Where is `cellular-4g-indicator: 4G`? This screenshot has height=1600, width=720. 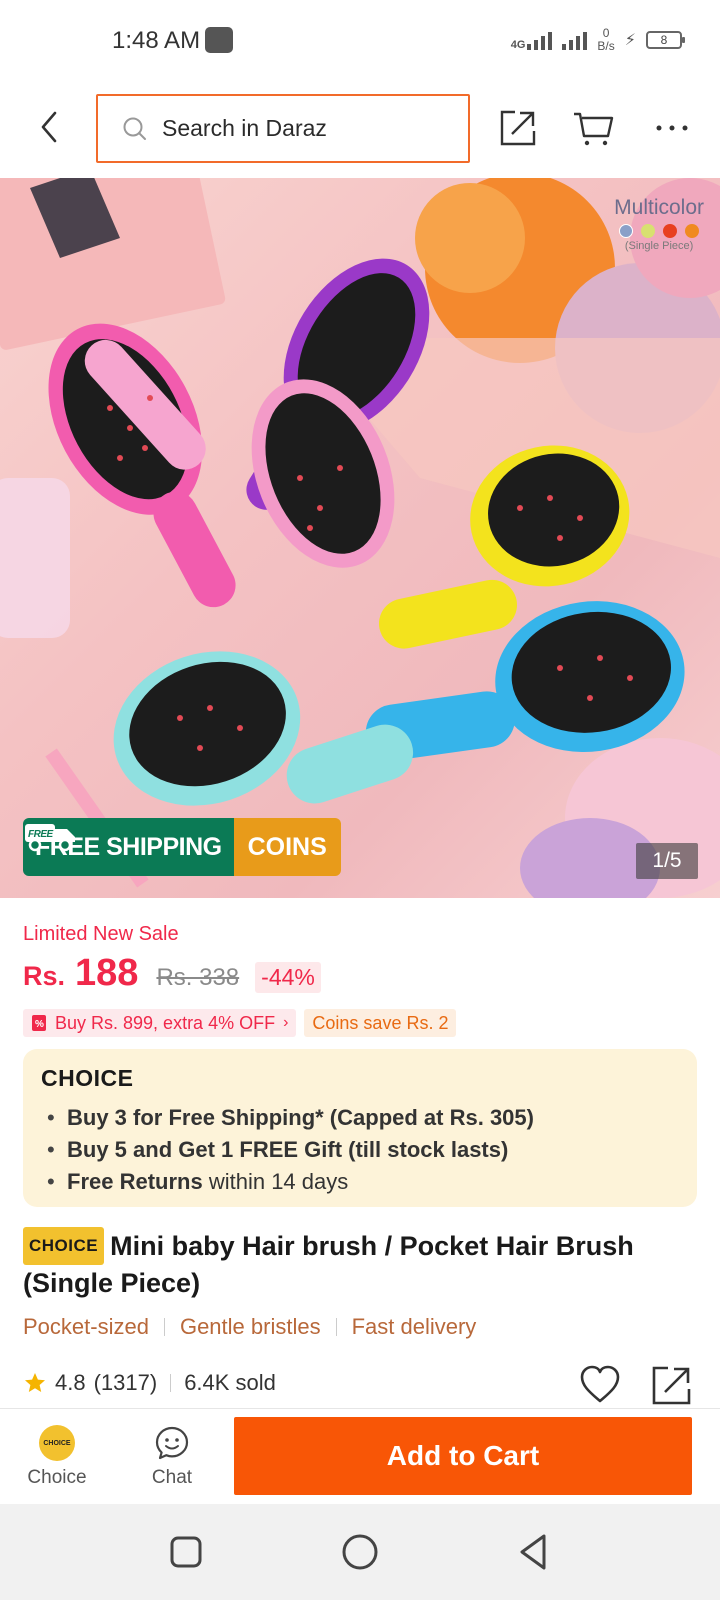 cellular-4g-indicator: 4G is located at coordinates (531, 40).